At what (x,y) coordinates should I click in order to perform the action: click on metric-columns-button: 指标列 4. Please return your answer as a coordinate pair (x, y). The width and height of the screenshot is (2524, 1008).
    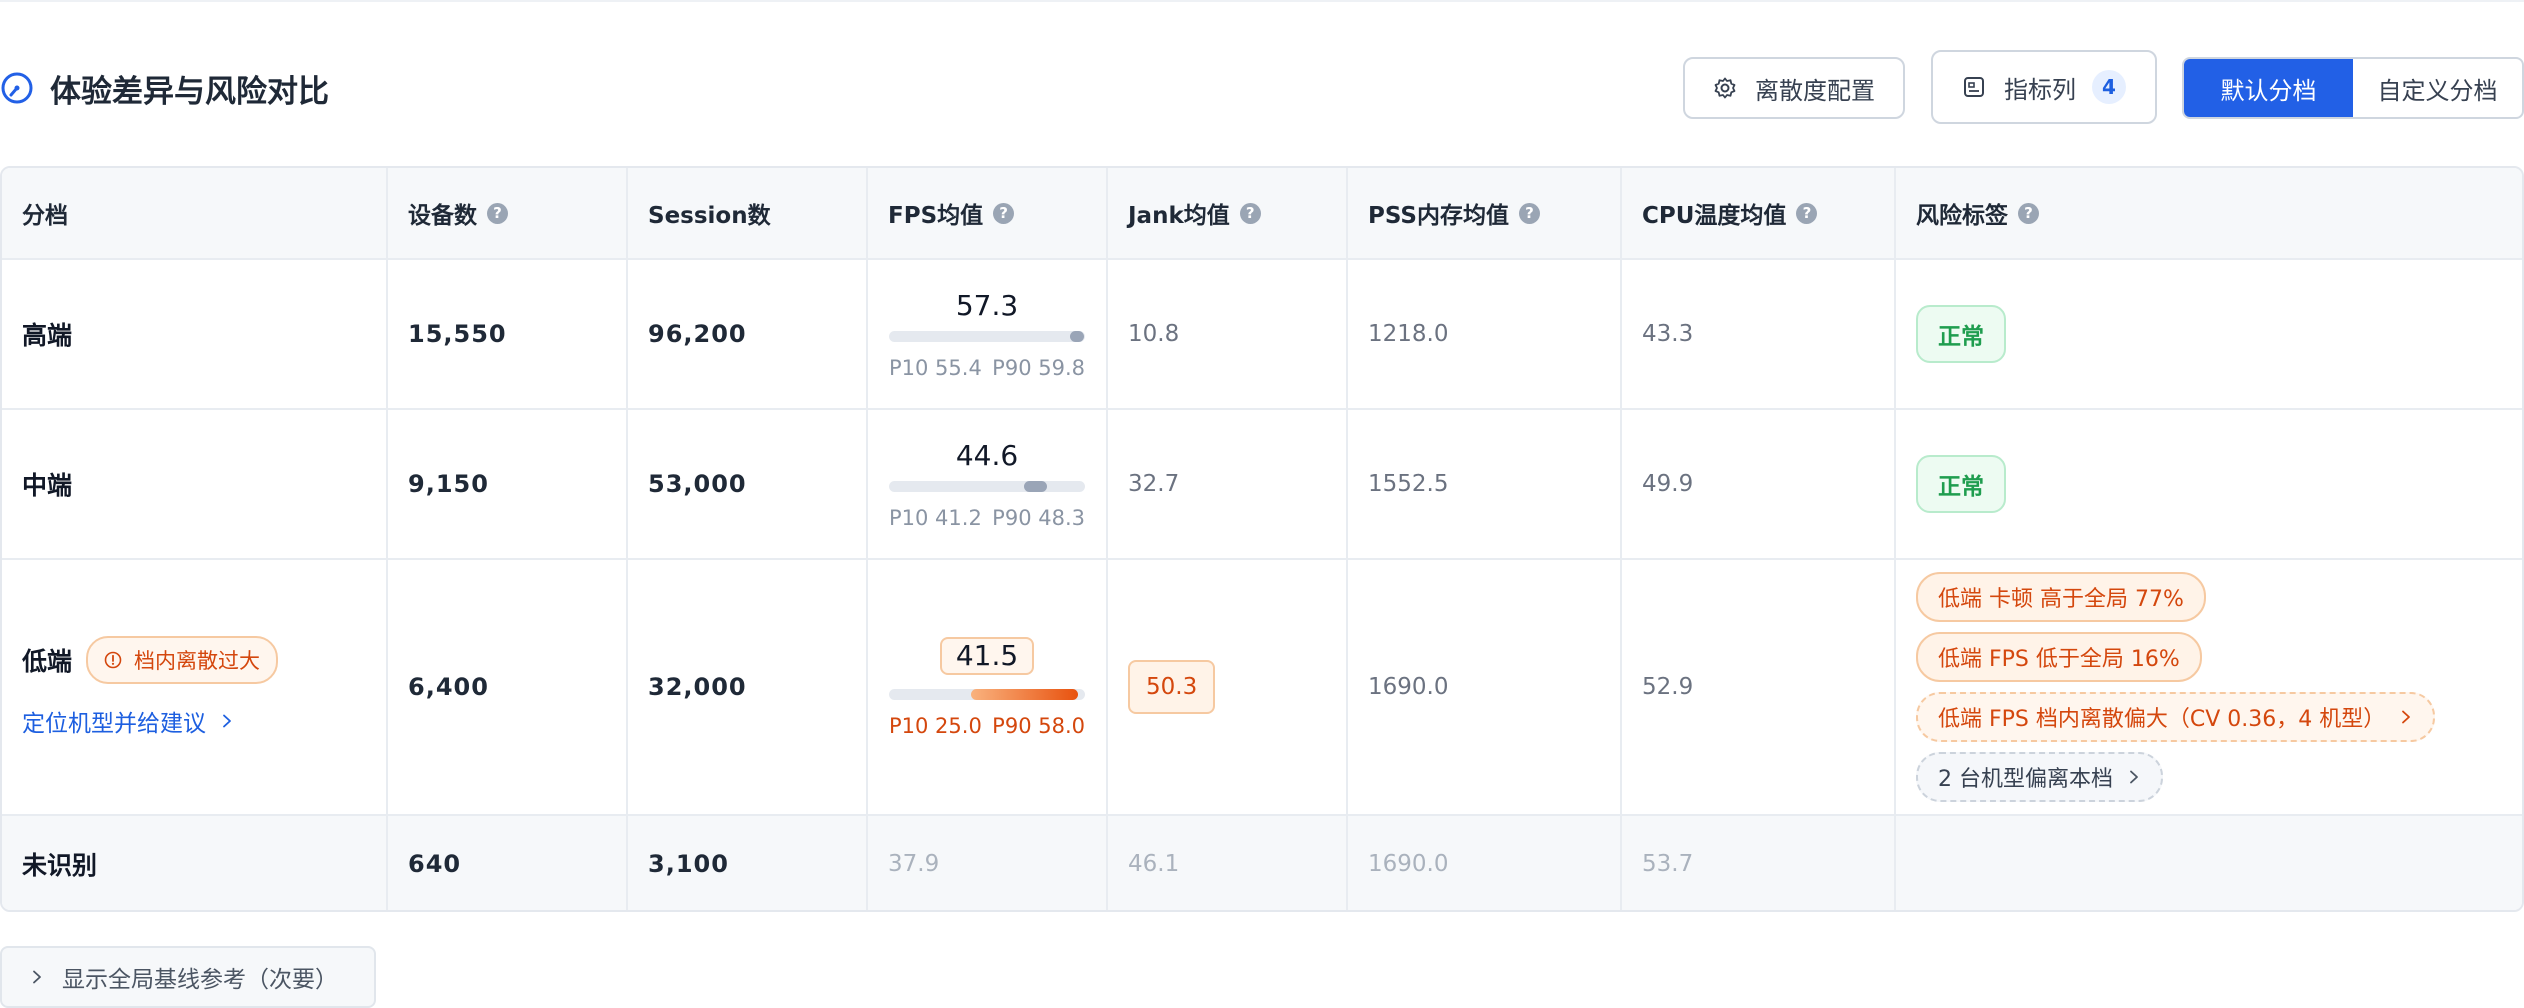
    Looking at the image, I should click on (2044, 87).